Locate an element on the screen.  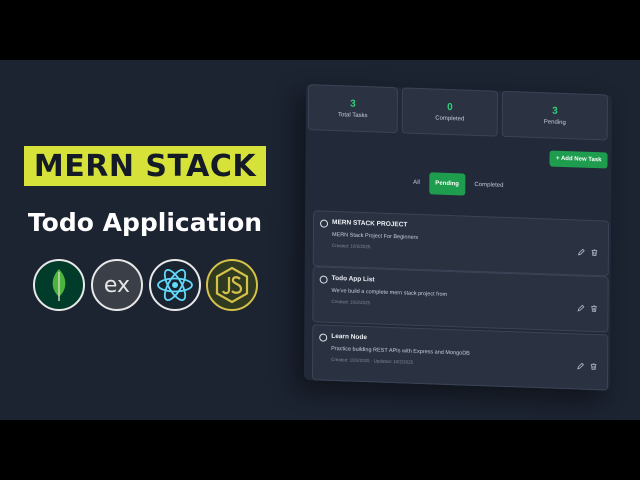
task-description: MERN Stack Project For Beginners is located at coordinates (375, 236).